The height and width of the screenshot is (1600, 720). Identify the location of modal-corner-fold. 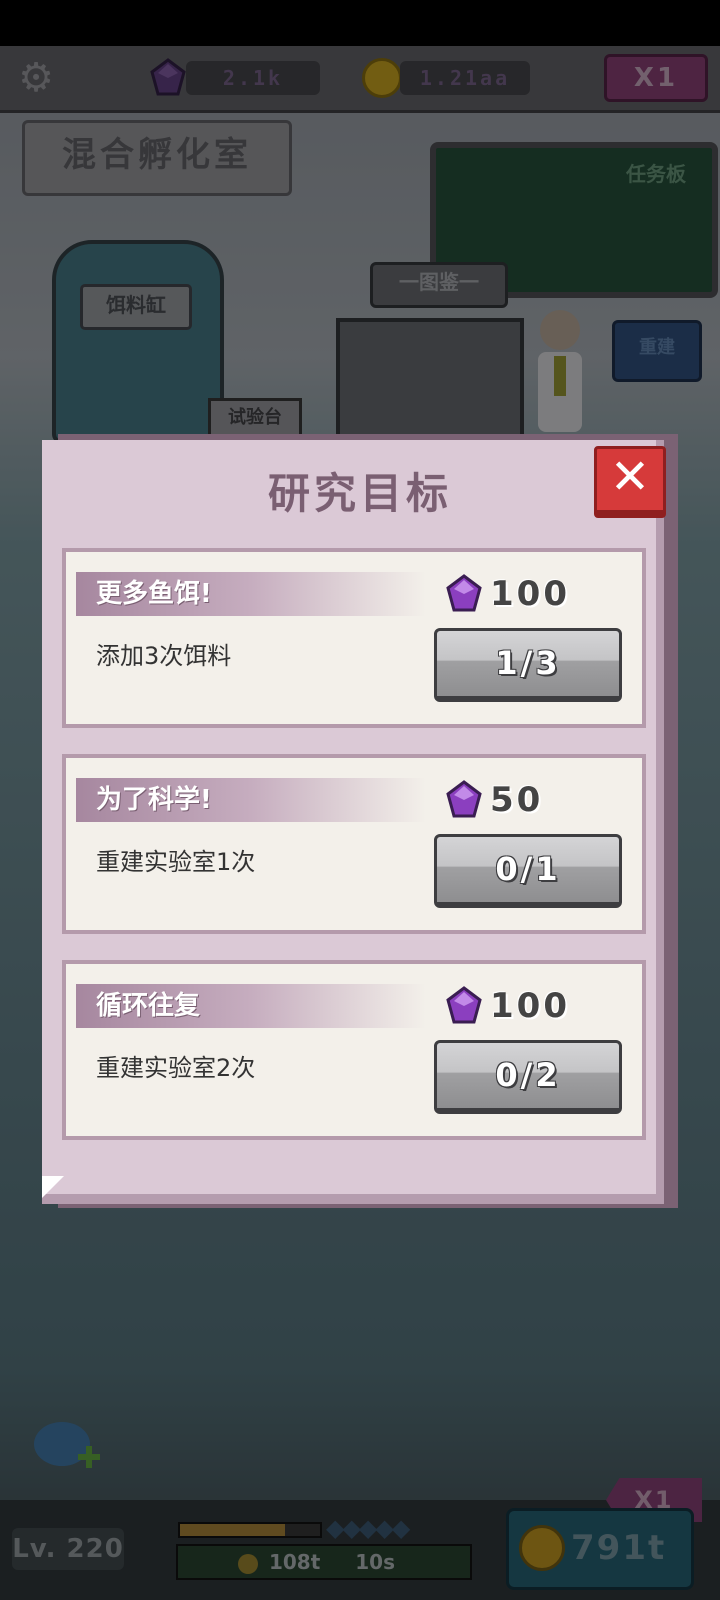
(53, 1187).